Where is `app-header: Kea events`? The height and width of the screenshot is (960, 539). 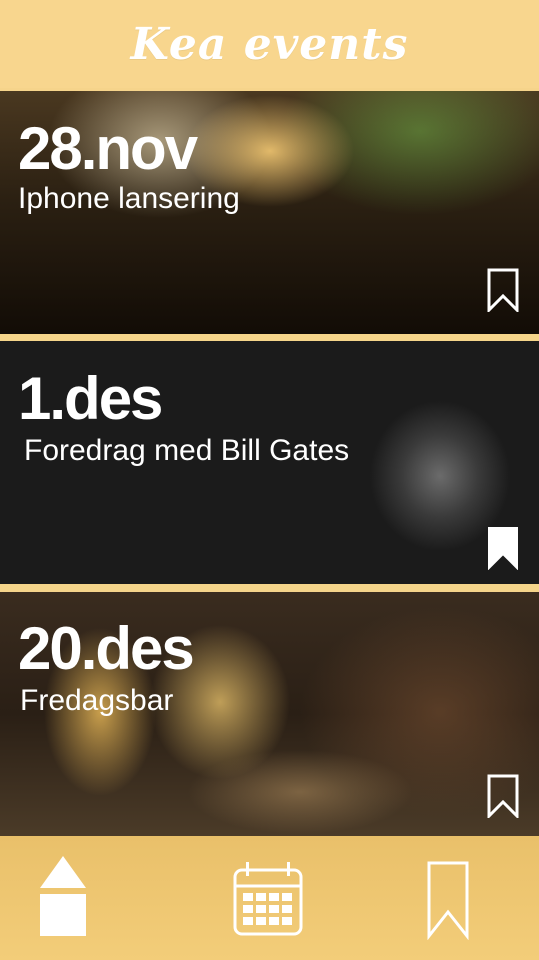
app-header: Kea events is located at coordinates (269, 44).